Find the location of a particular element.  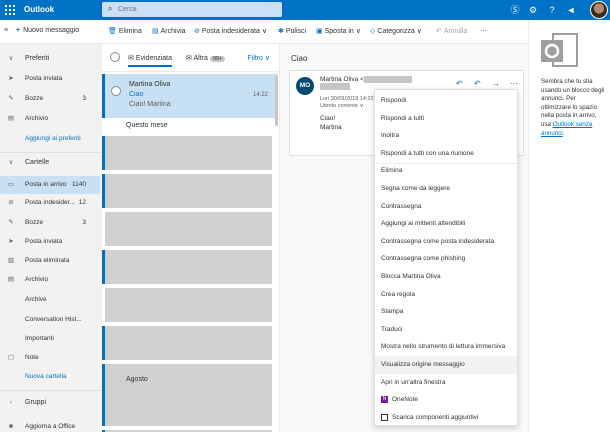

new-message-button: + Nuovo messaggio is located at coordinates (47, 30).